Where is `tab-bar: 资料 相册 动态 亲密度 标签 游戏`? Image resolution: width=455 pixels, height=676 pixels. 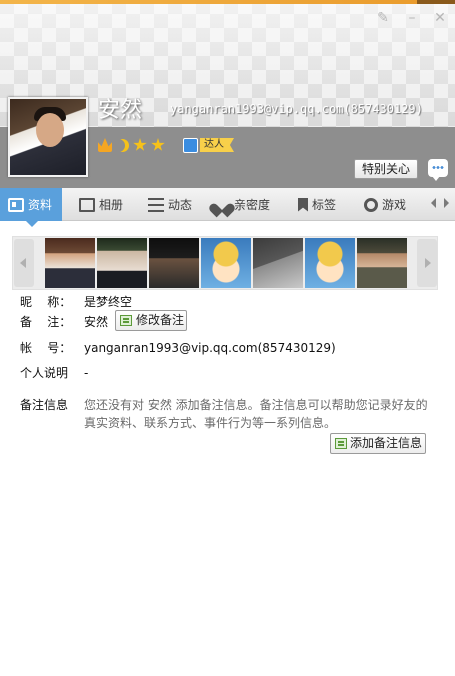 tab-bar: 资料 相册 动态 亲密度 标签 游戏 is located at coordinates (227, 204).